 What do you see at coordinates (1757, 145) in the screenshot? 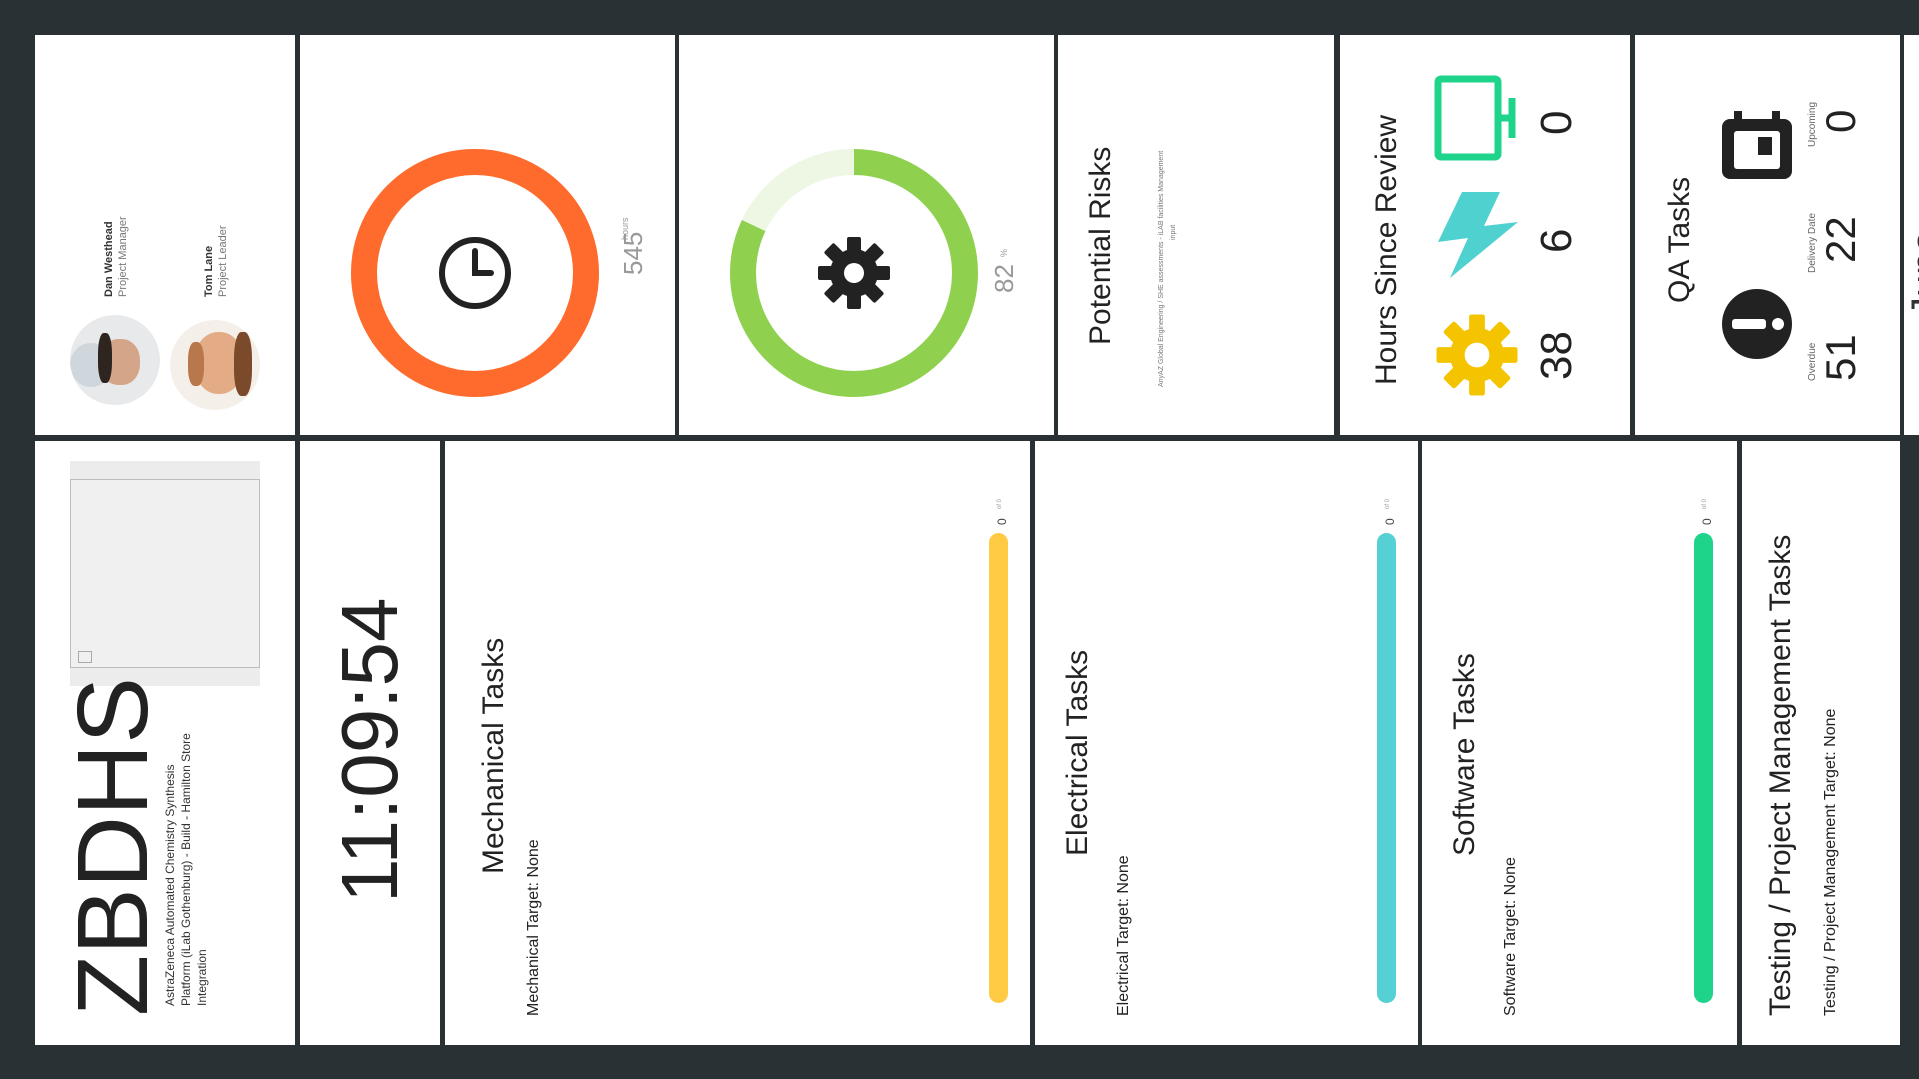
I see `calendar-icon` at bounding box center [1757, 145].